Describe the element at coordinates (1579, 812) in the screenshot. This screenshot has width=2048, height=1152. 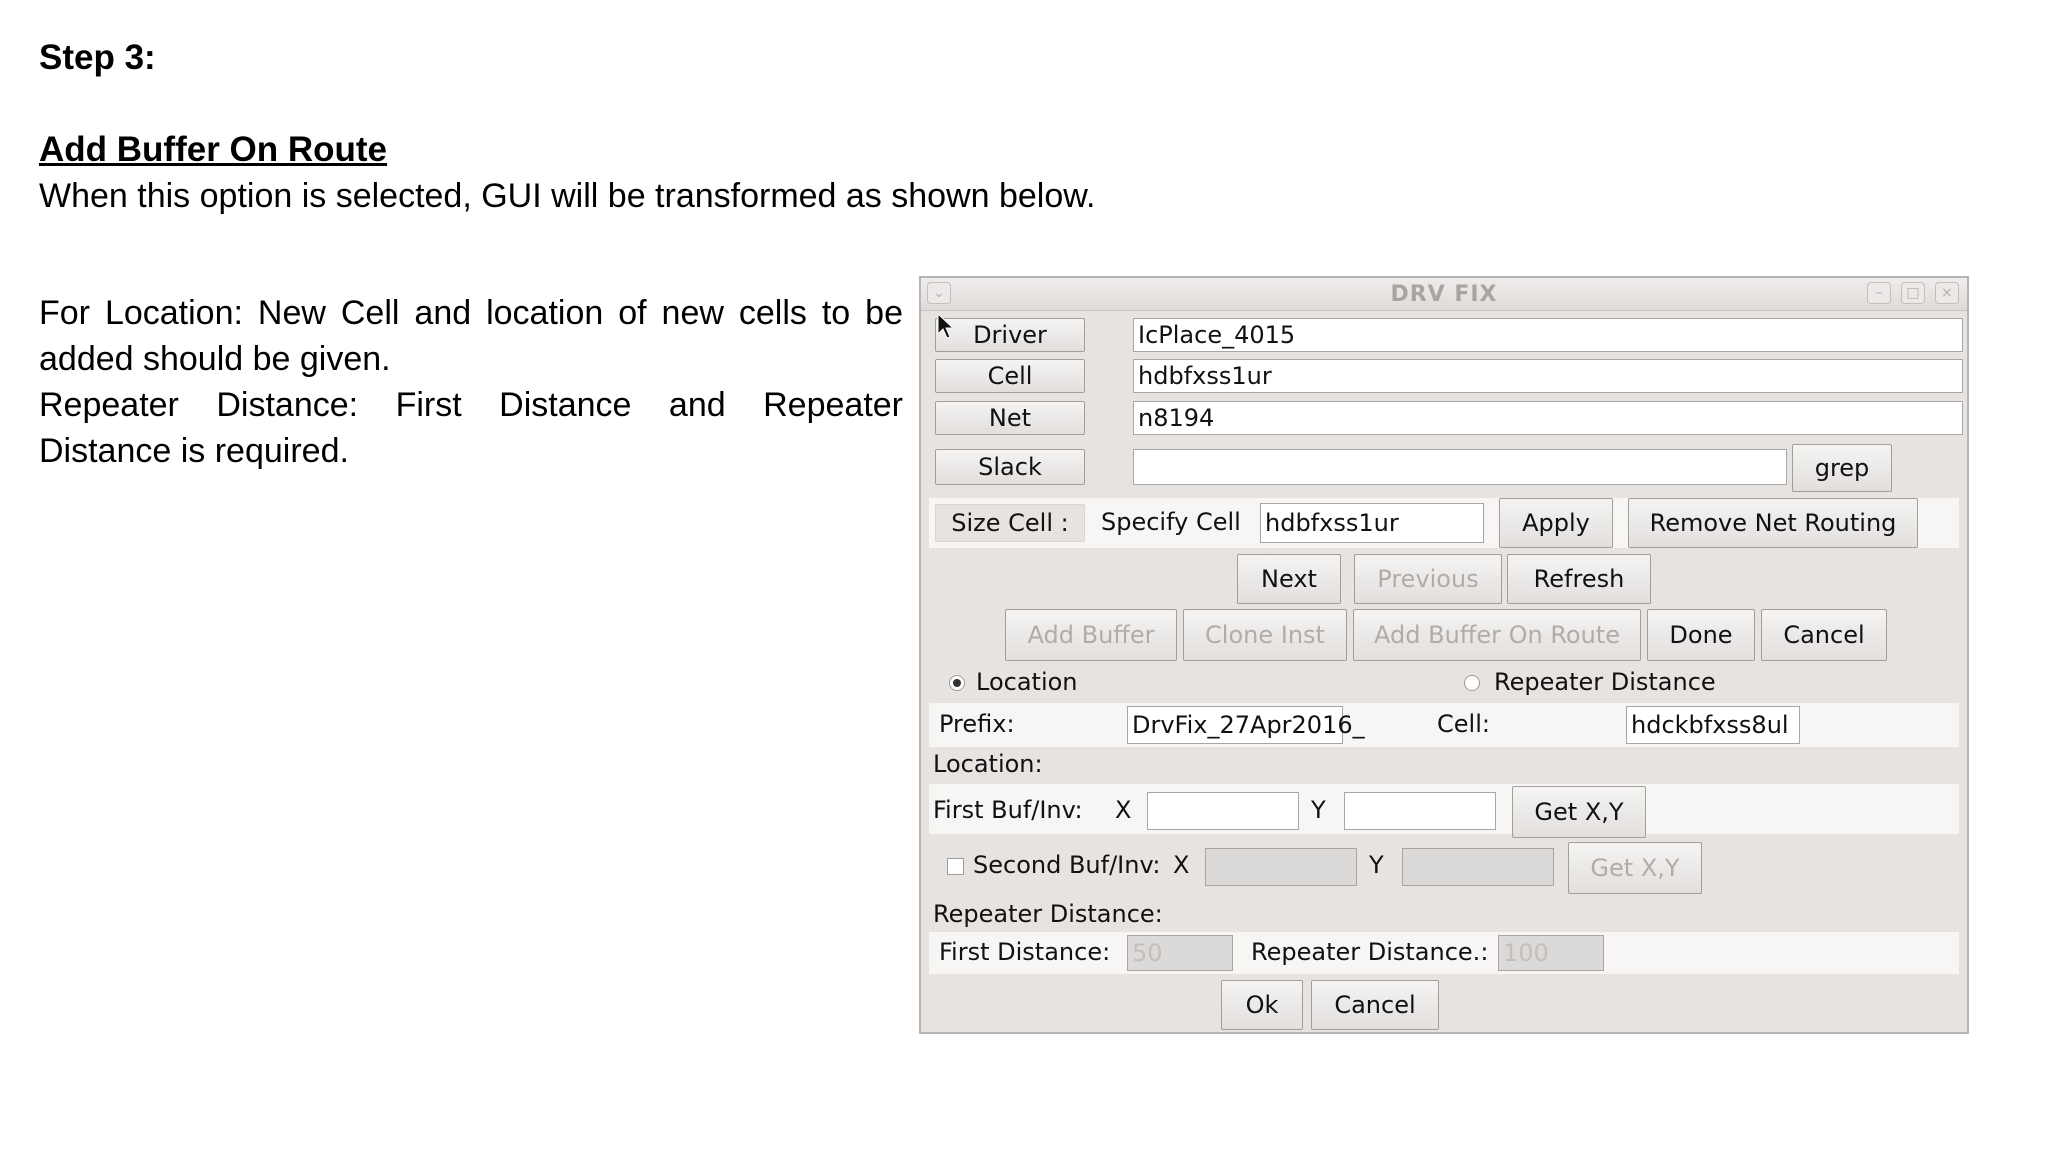
I see `first-get-xy-button: Get X,Y` at that location.